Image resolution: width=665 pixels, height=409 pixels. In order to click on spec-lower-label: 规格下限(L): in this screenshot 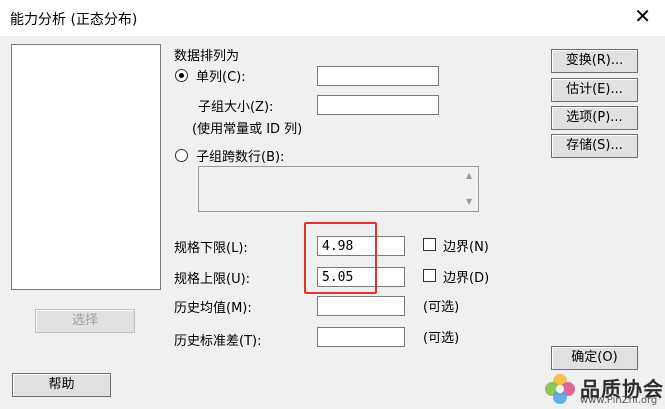, I will do `click(211, 248)`.